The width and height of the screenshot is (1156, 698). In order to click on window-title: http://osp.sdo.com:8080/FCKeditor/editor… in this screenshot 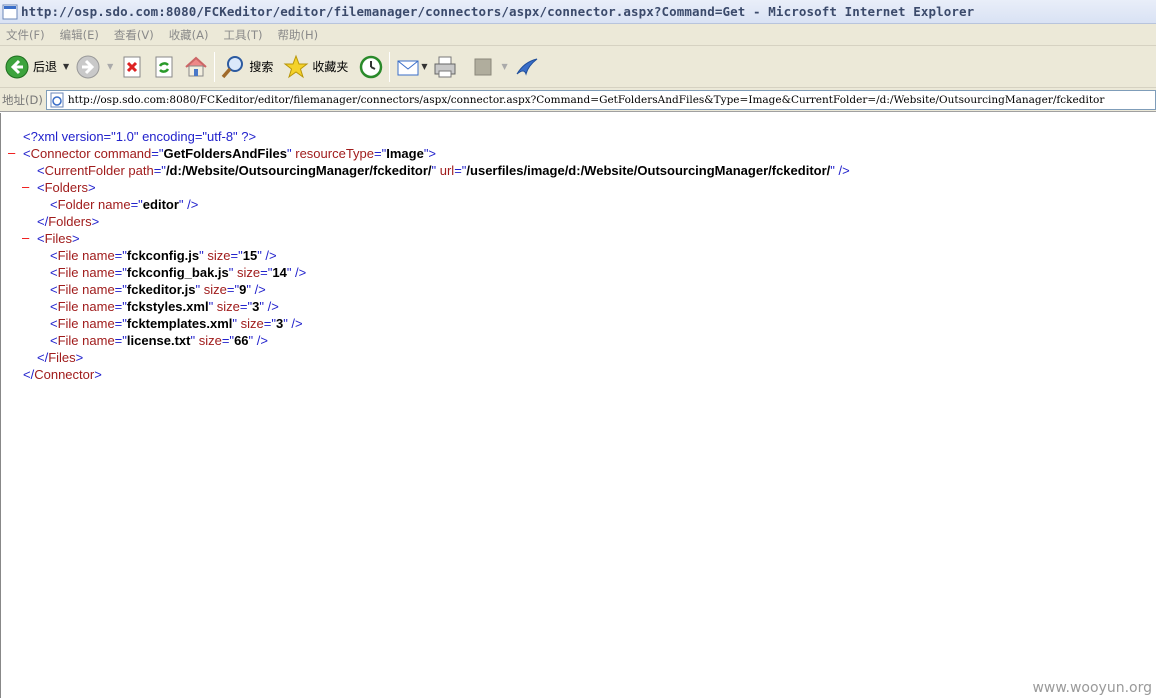, I will do `click(498, 11)`.